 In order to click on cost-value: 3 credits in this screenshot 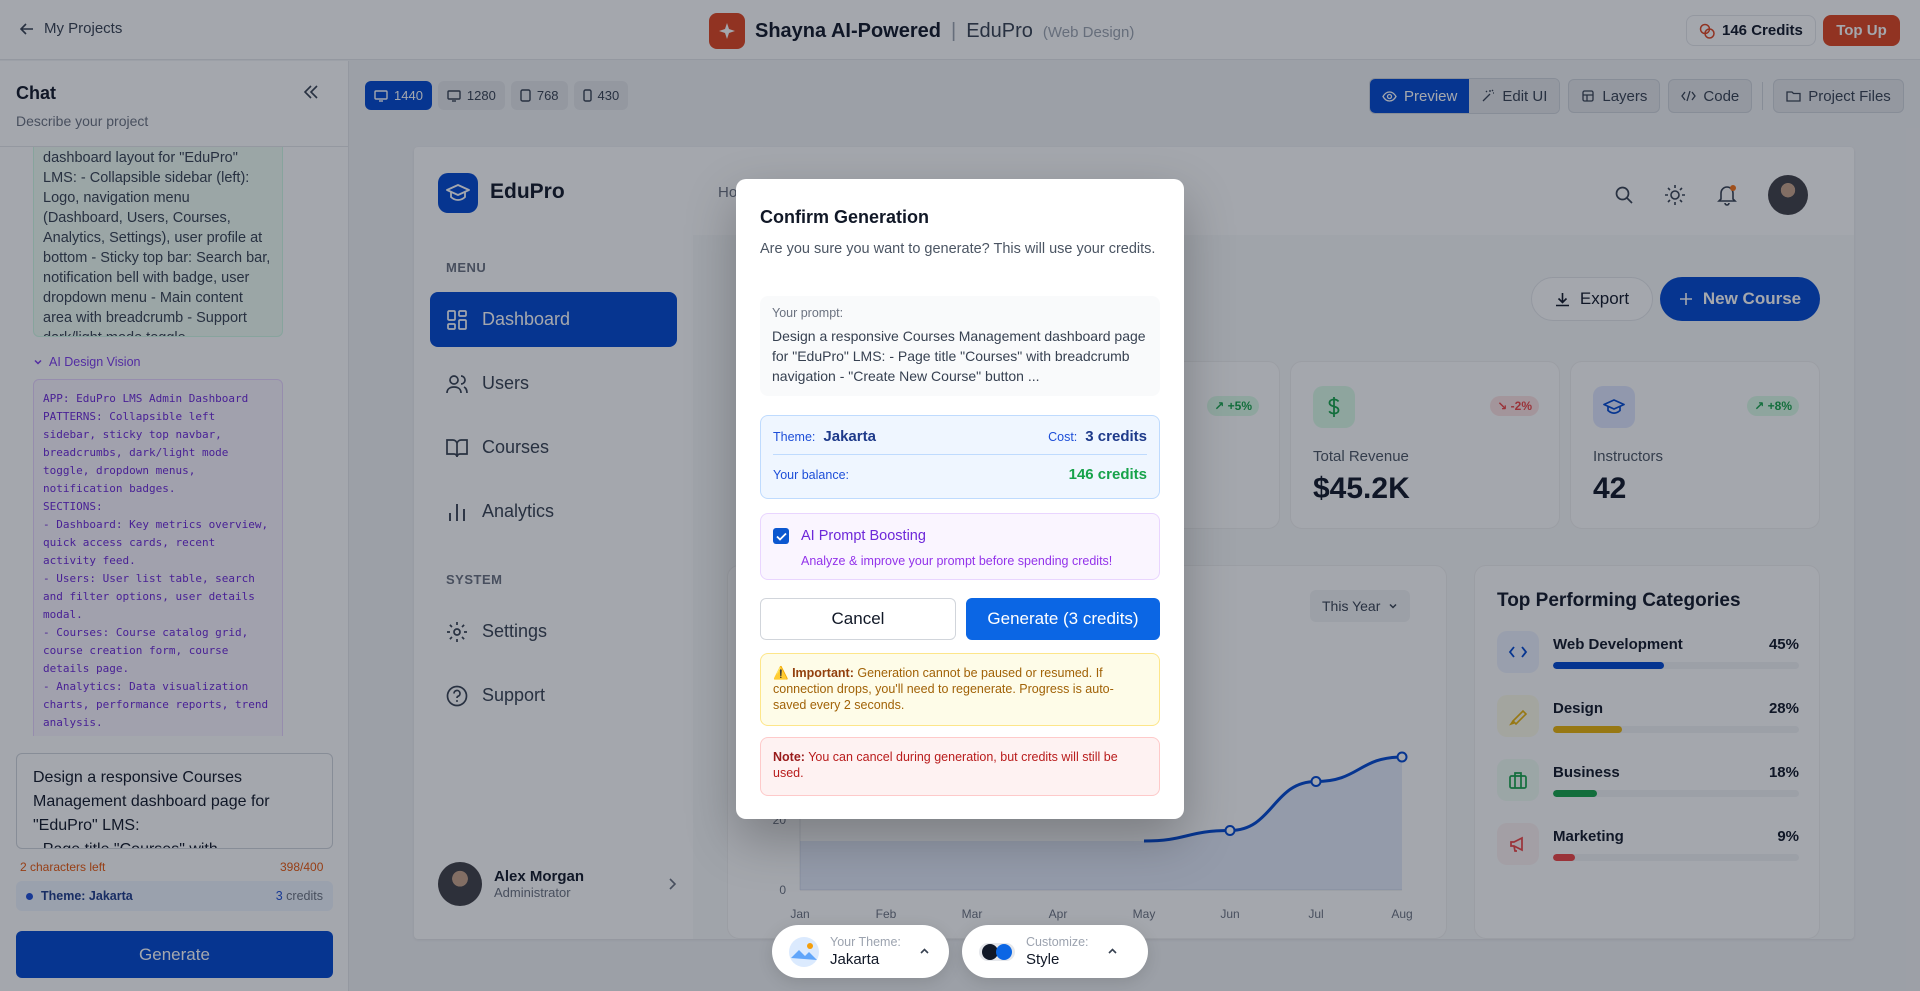, I will do `click(1116, 436)`.